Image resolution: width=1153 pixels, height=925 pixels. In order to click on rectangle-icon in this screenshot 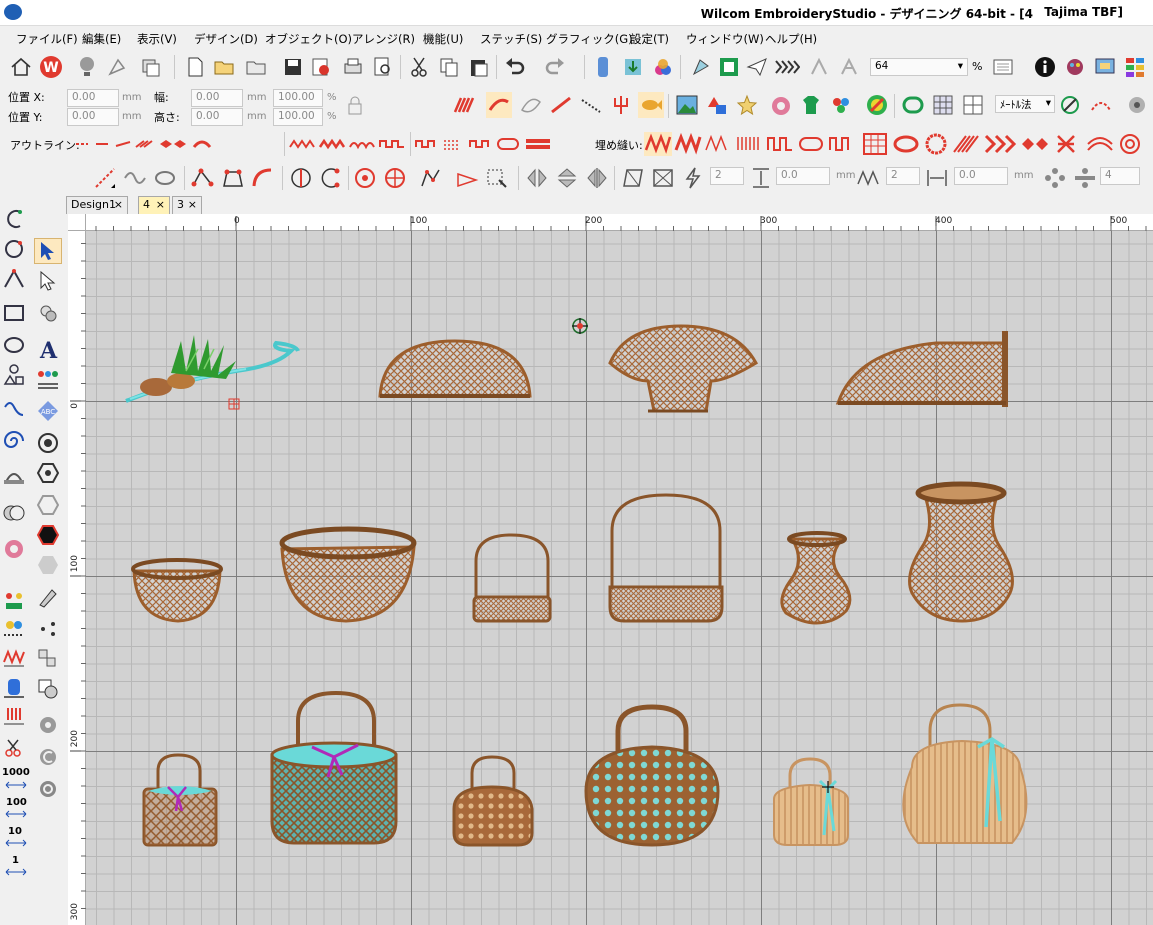, I will do `click(14, 313)`.